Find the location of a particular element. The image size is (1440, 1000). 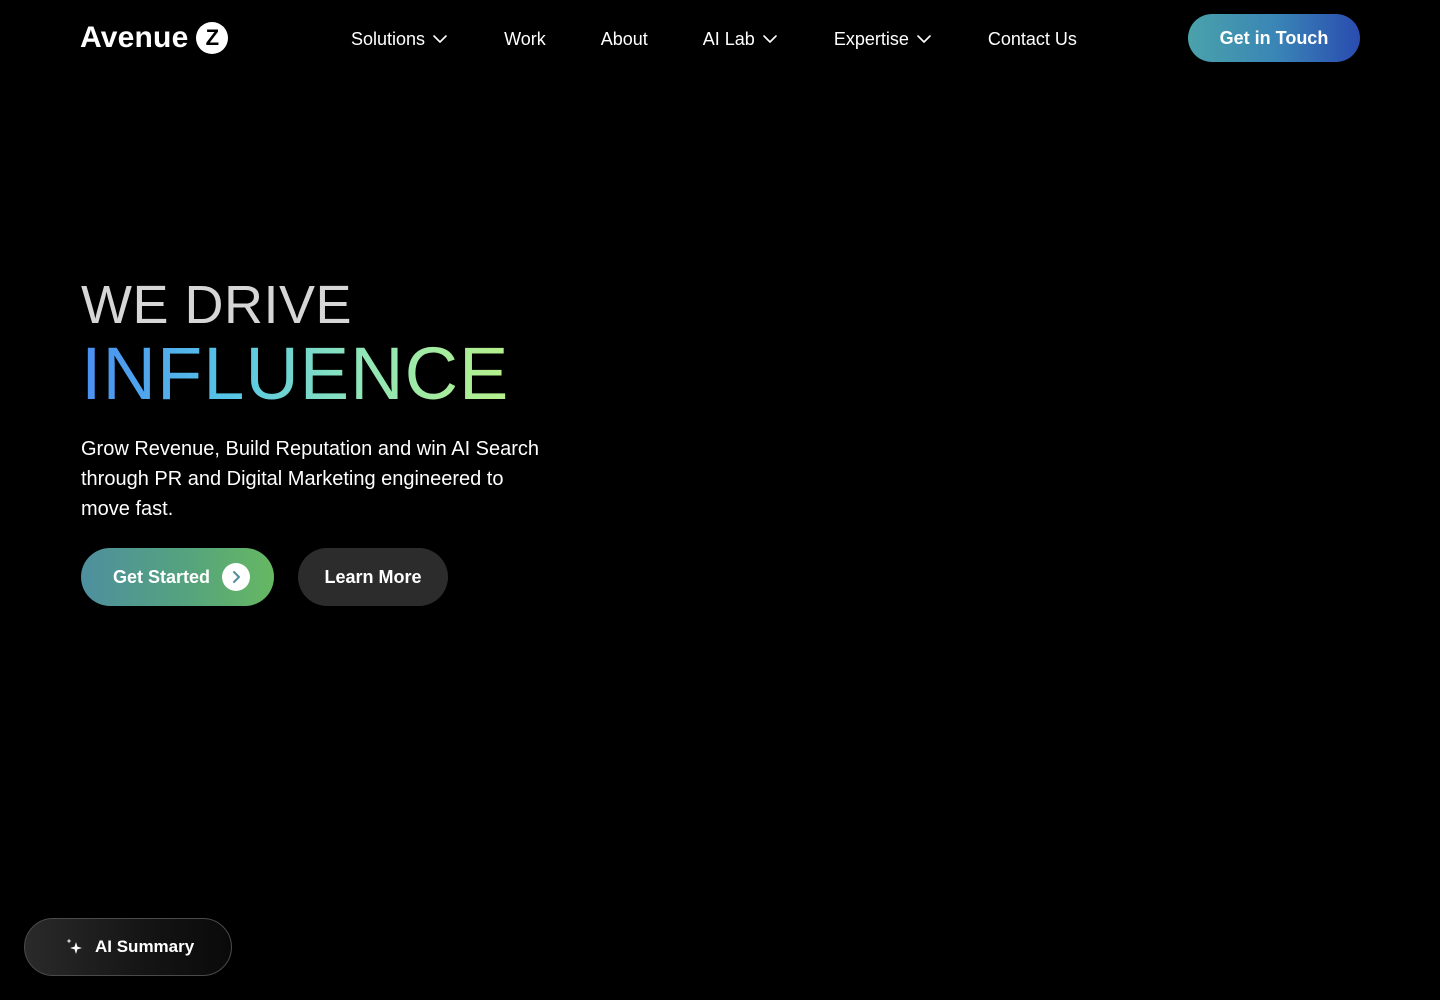

hero-headline: WE DRIVE INFLUENCE is located at coordinates (341, 345).